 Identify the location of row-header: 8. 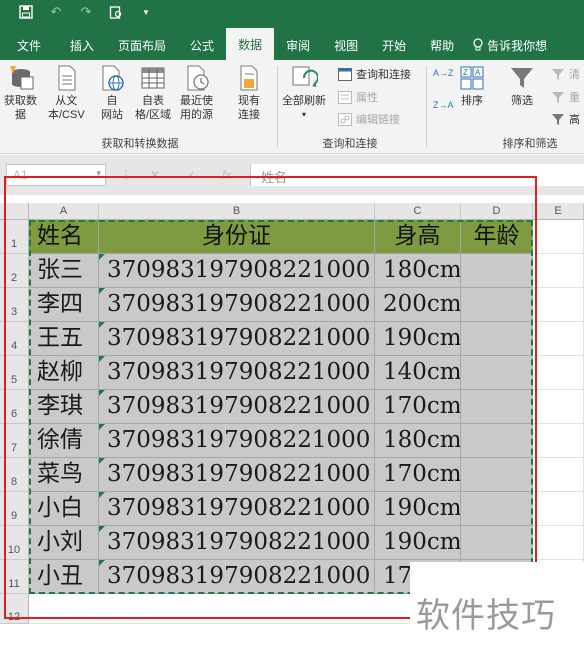
(14, 475).